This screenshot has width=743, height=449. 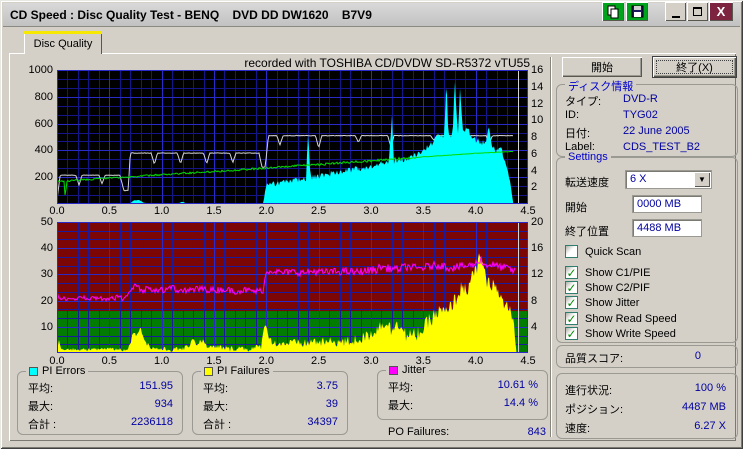 I want to click on start-button: 開始, so click(x=602, y=67).